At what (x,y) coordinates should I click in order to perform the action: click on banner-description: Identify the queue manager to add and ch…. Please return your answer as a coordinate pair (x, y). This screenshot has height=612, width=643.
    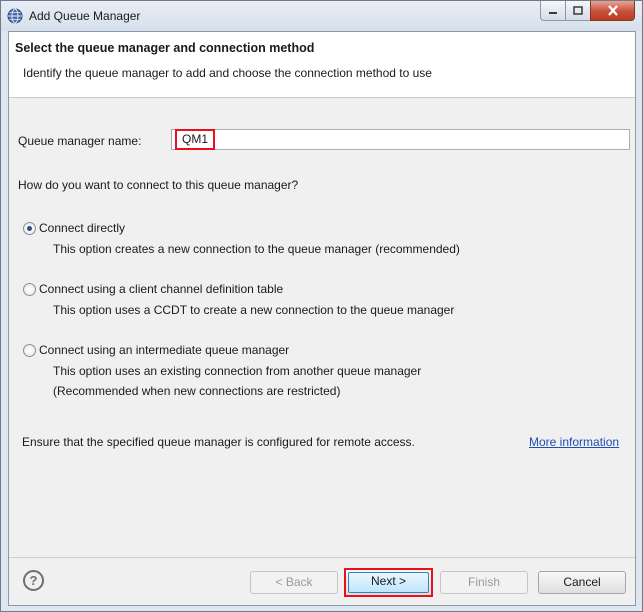
    Looking at the image, I should click on (227, 73).